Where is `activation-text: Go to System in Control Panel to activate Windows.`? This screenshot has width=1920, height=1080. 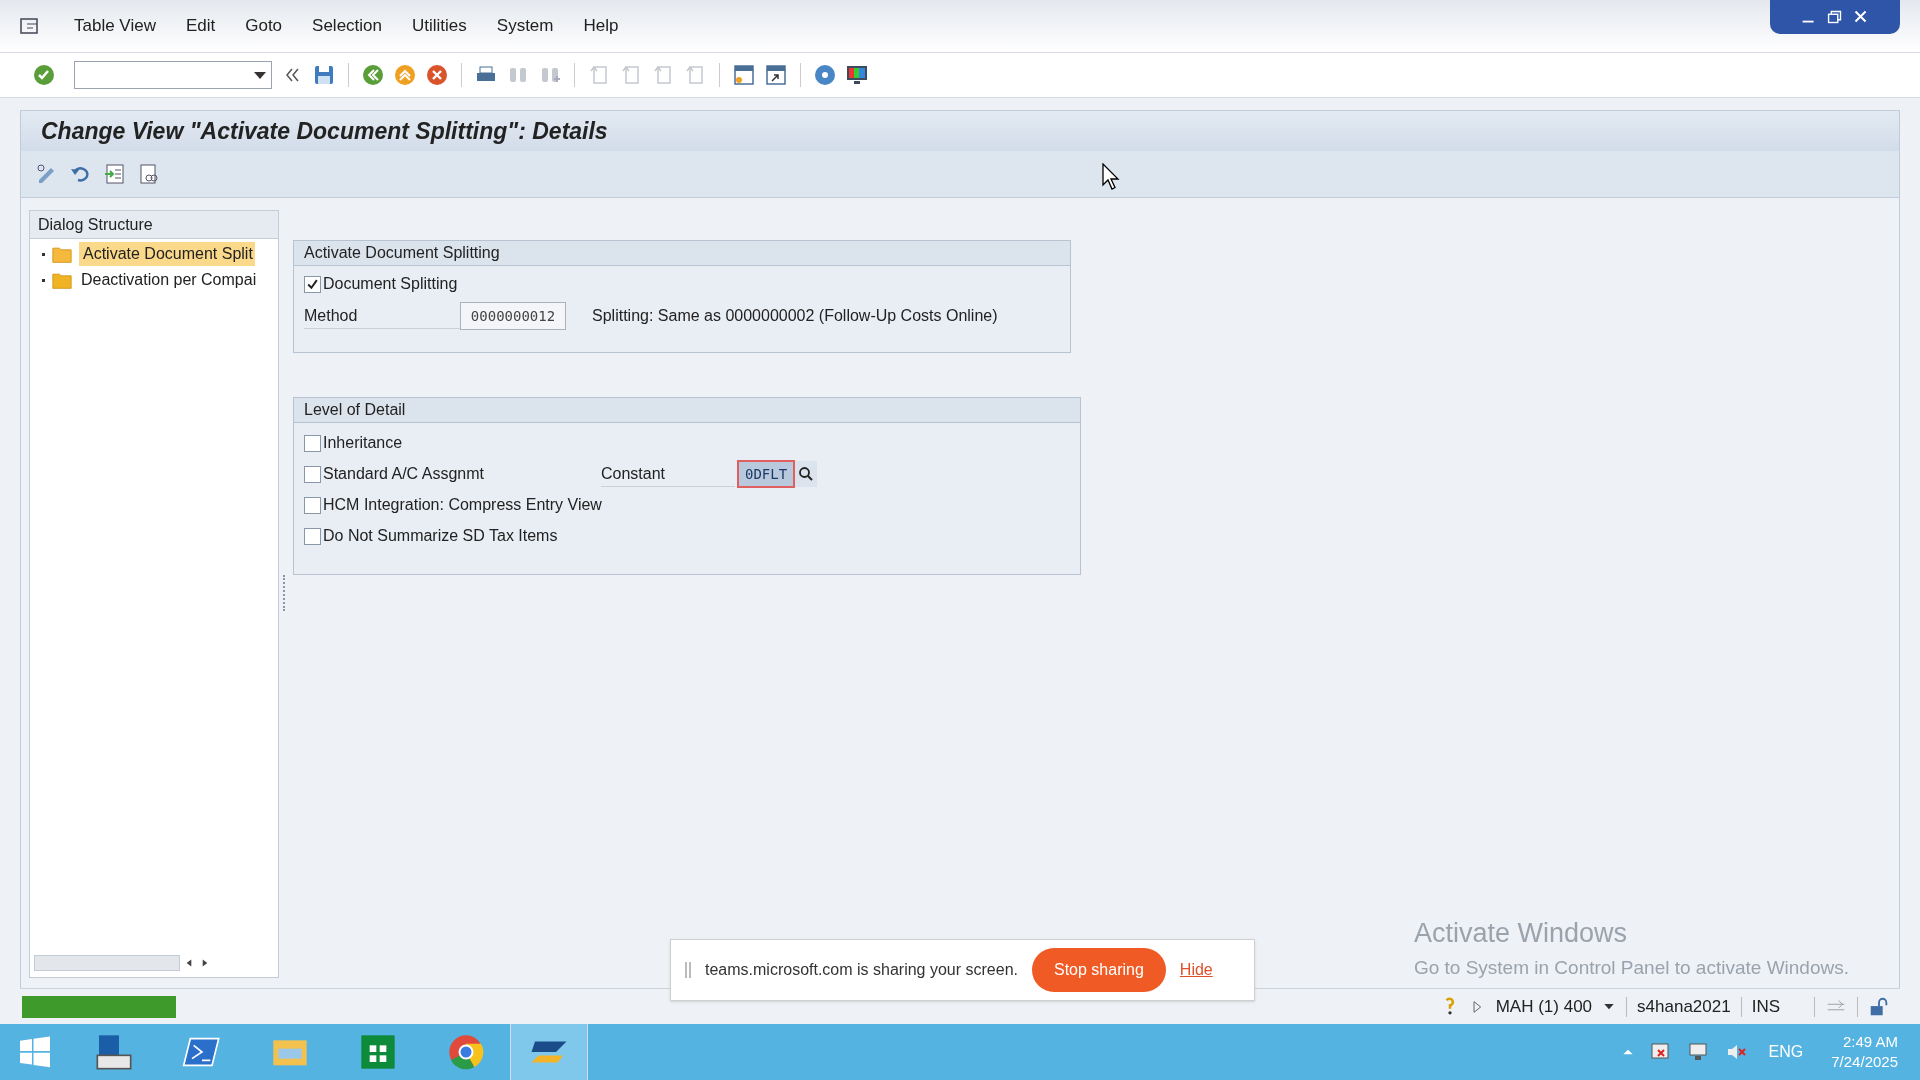
activation-text: Go to System in Control Panel to activate Windows. is located at coordinates (1631, 967).